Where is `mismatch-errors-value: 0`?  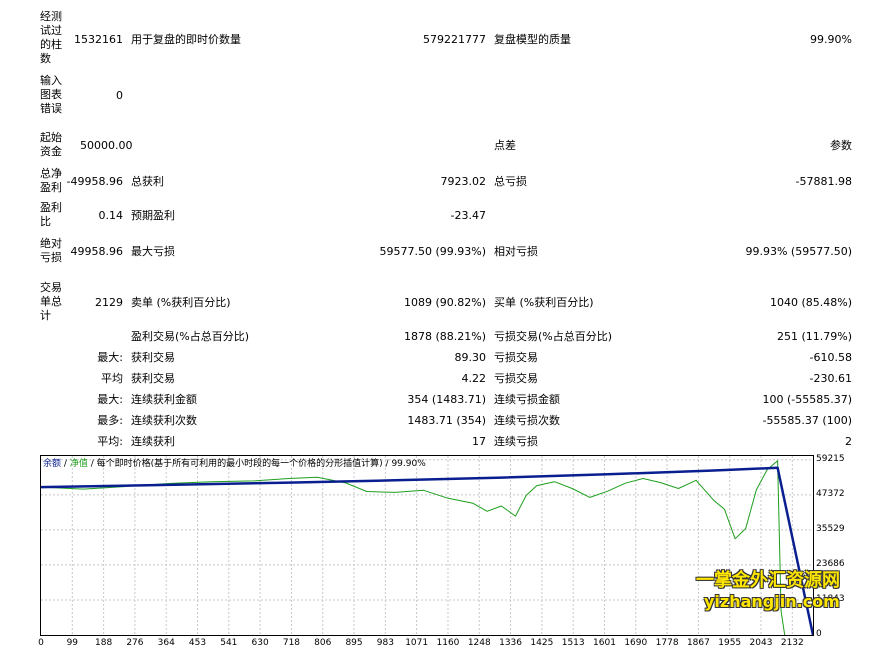 mismatch-errors-value: 0 is located at coordinates (119, 95).